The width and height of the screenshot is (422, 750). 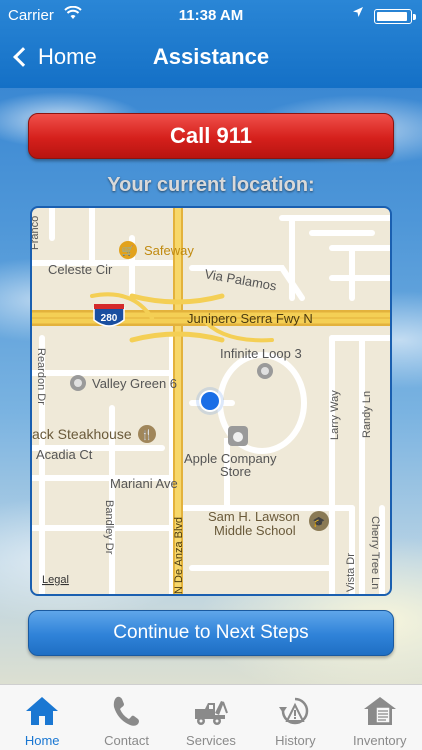 I want to click on map-label-bandley: Bandley Dr, so click(x=109, y=527).